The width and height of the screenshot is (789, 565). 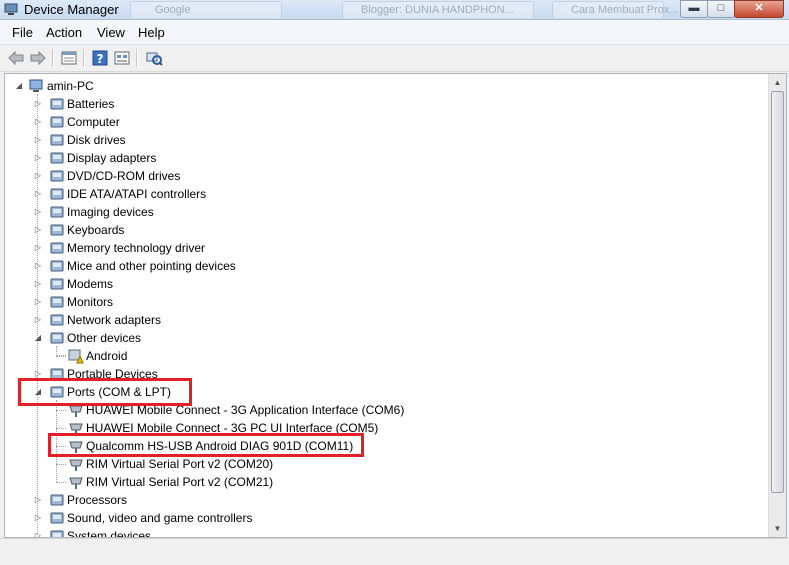 What do you see at coordinates (76, 356) in the screenshot?
I see `unknown-device-warning-icon` at bounding box center [76, 356].